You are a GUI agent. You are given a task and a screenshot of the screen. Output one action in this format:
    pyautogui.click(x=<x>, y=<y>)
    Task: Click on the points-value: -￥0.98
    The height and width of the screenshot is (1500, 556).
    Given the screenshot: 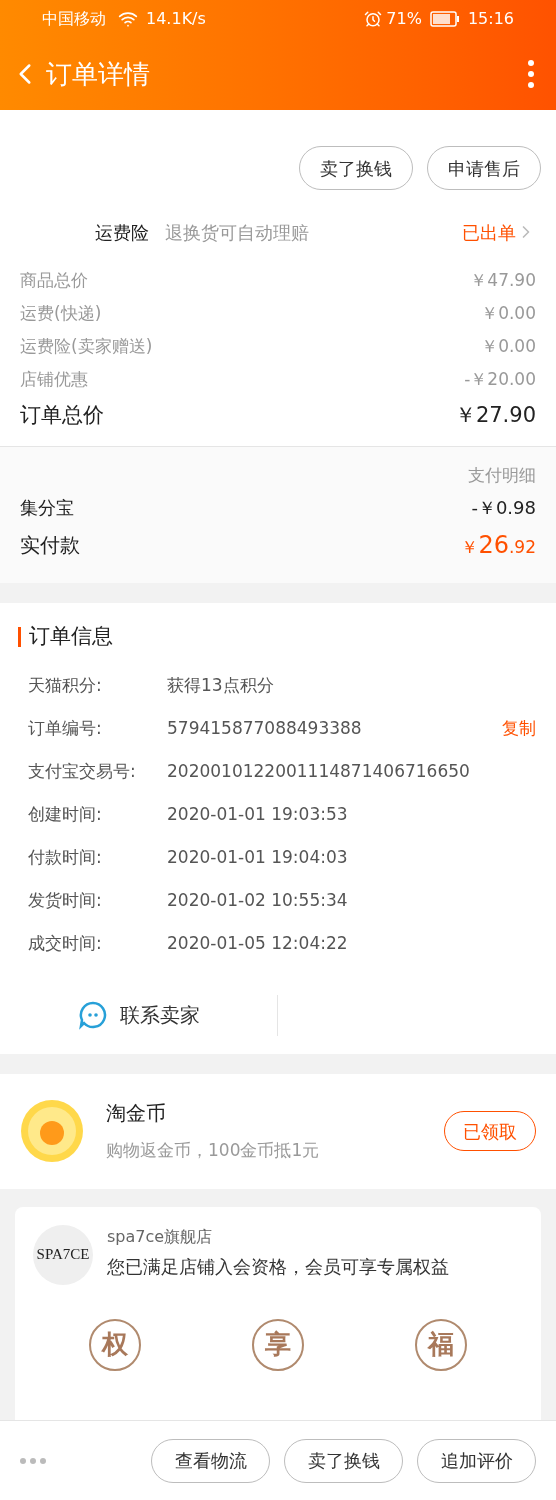 What is the action you would take?
    pyautogui.click(x=503, y=508)
    